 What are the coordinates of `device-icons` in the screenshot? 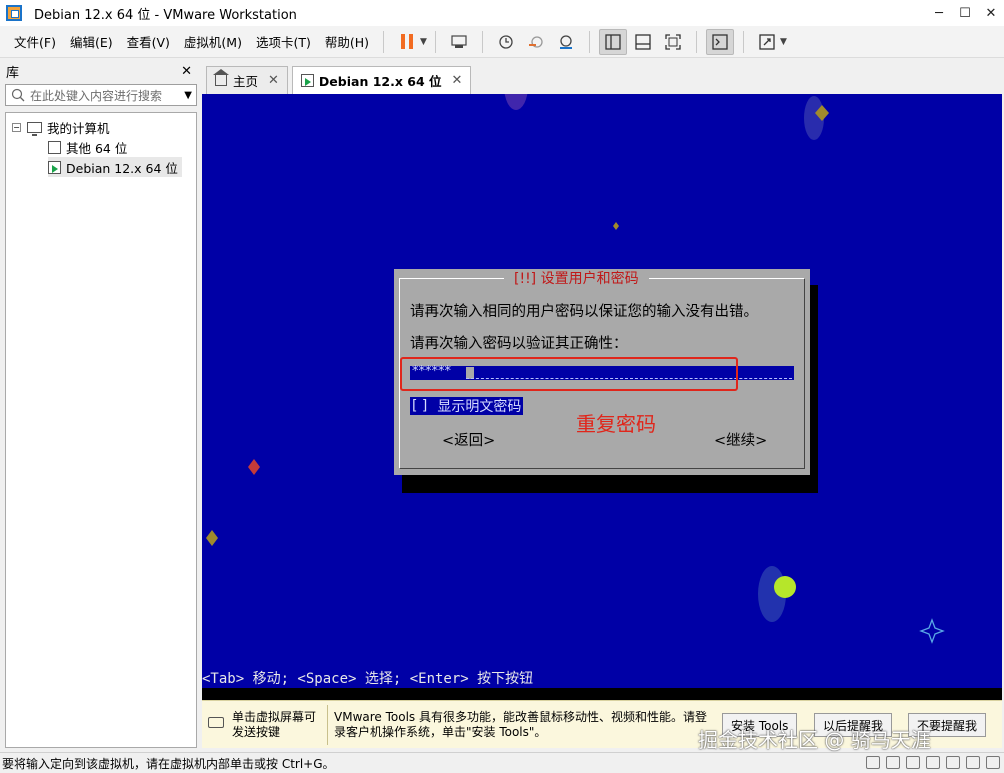 It's located at (933, 762).